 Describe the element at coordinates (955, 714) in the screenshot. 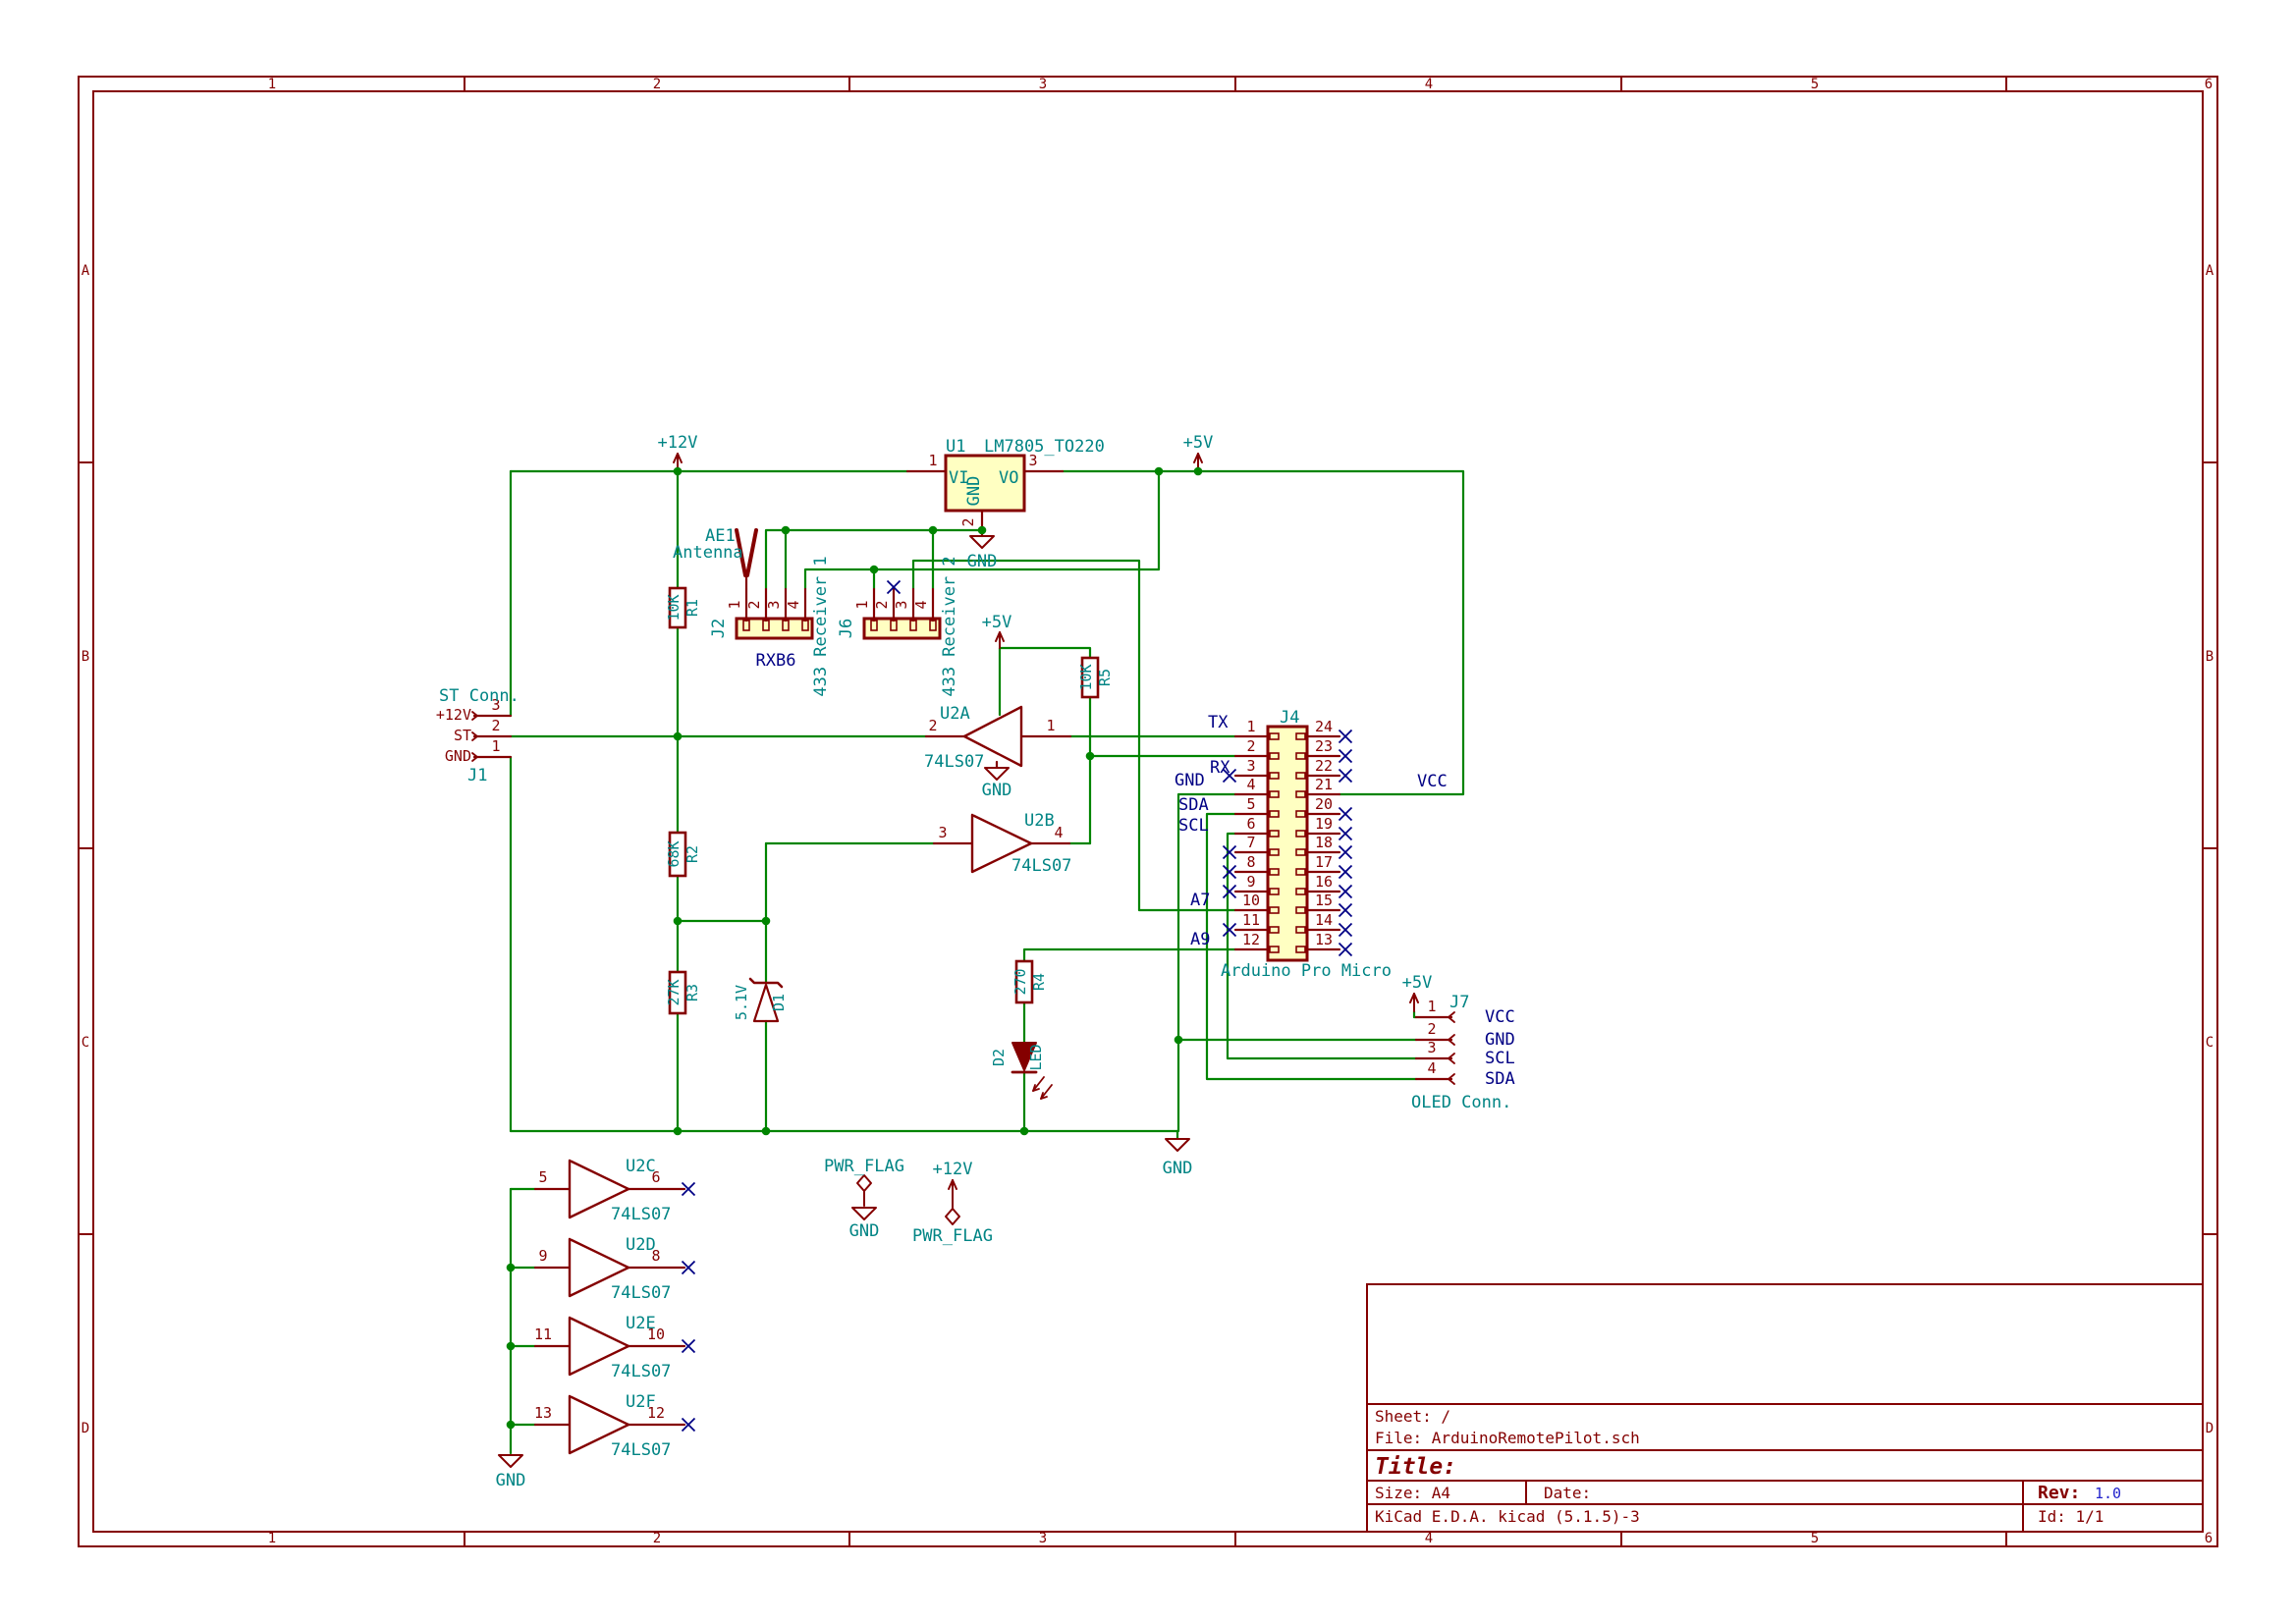

I see `u2a-reference: U2A` at that location.